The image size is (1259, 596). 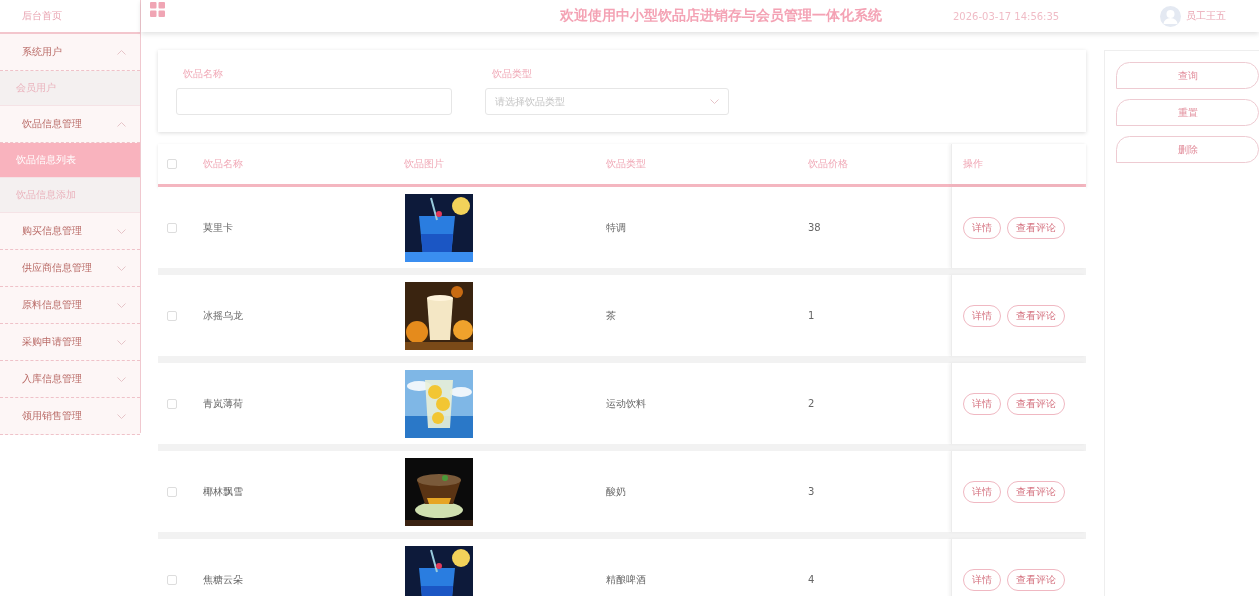 I want to click on table-cell-text: 椰林飘雪, so click(x=223, y=491).